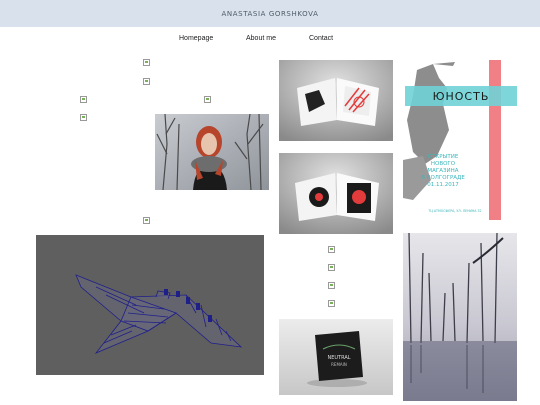 This screenshot has width=540, height=405. Describe the element at coordinates (461, 96) in the screenshot. I see `poster-title: ЮНОСТЬ` at that location.